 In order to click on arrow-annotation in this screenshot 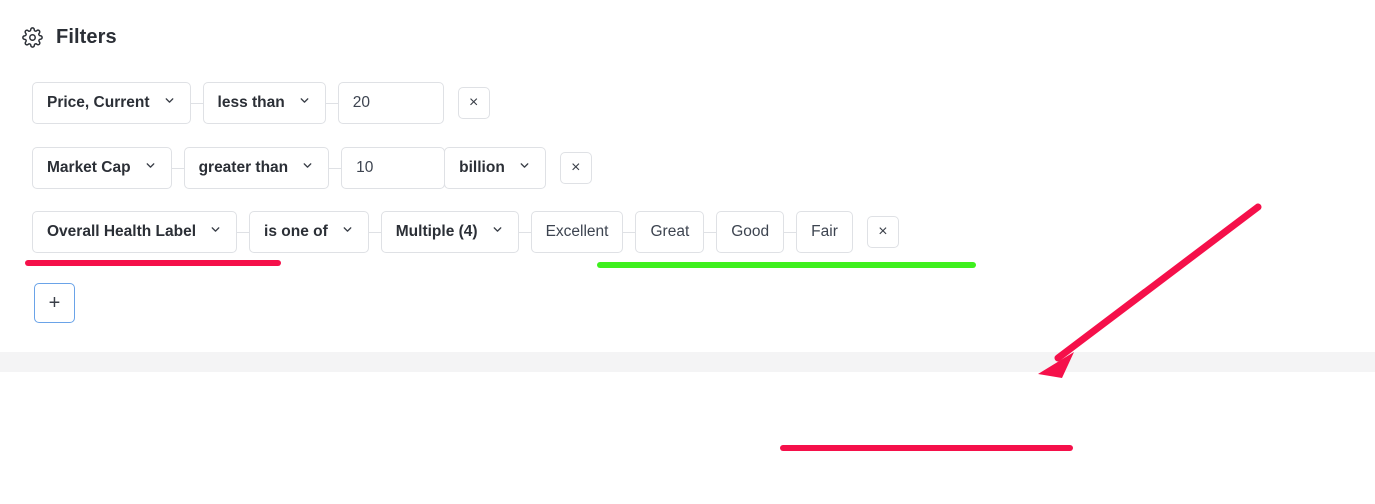, I will do `click(1150, 290)`.